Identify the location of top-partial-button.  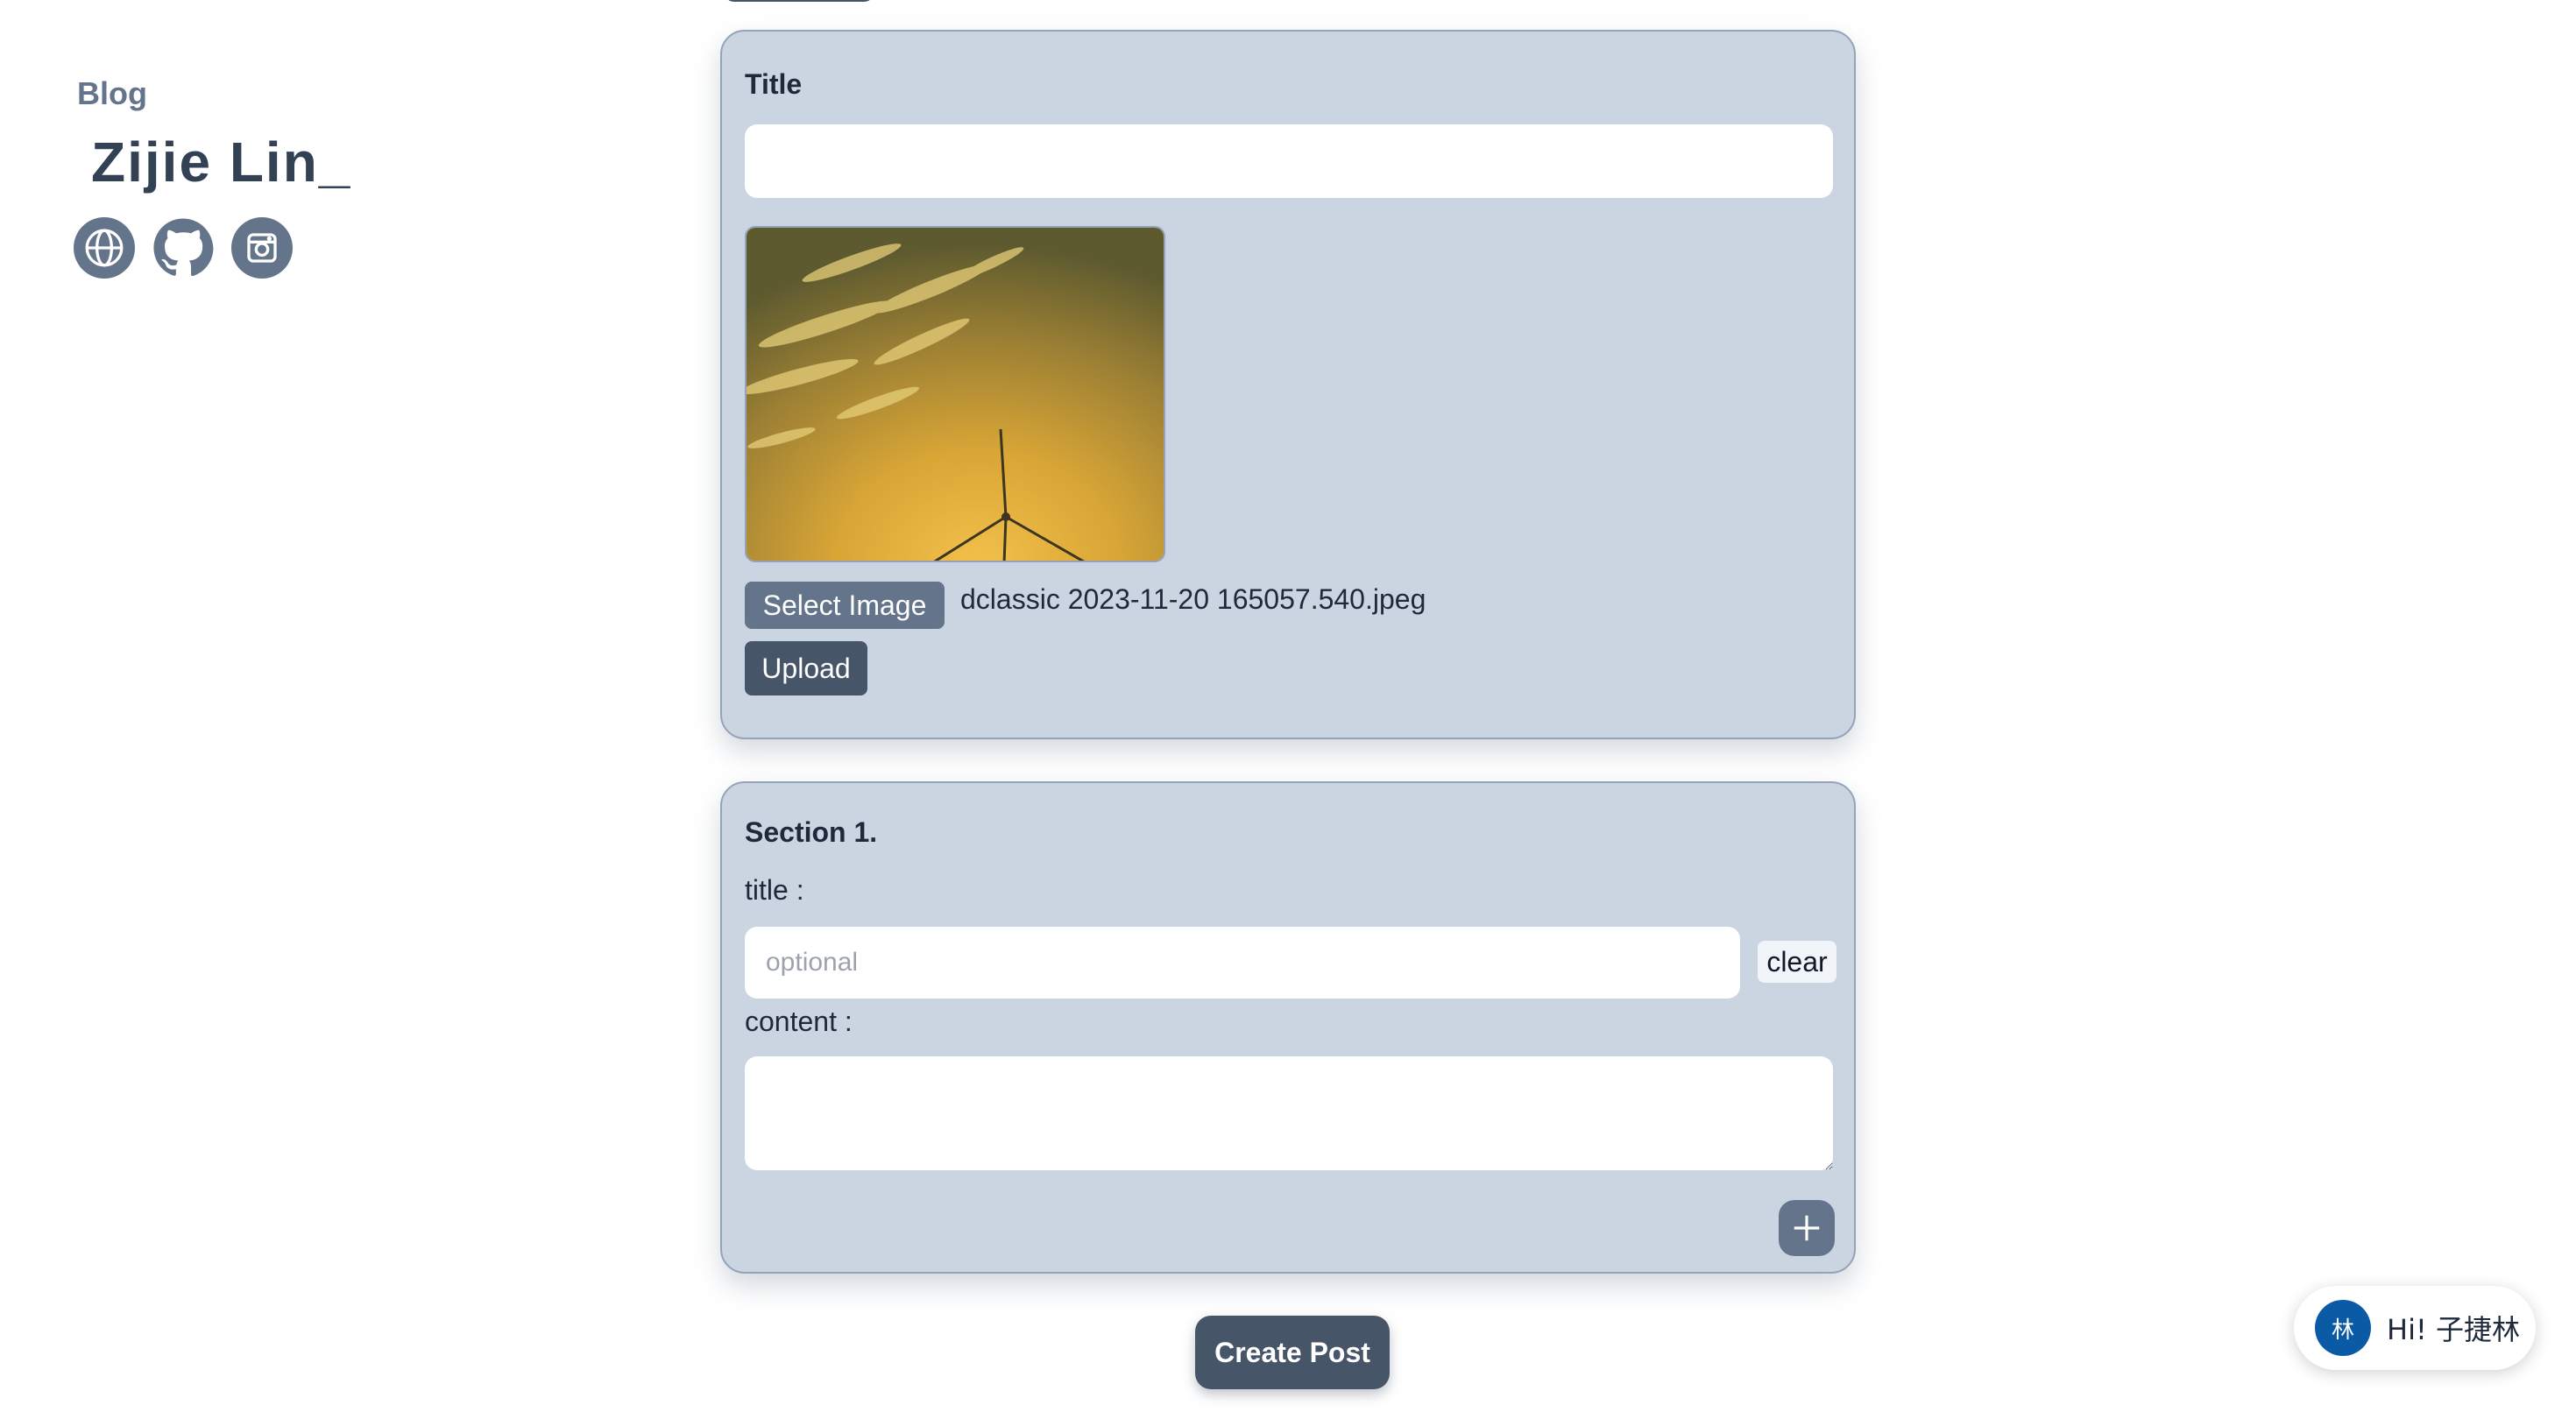
(799, 1).